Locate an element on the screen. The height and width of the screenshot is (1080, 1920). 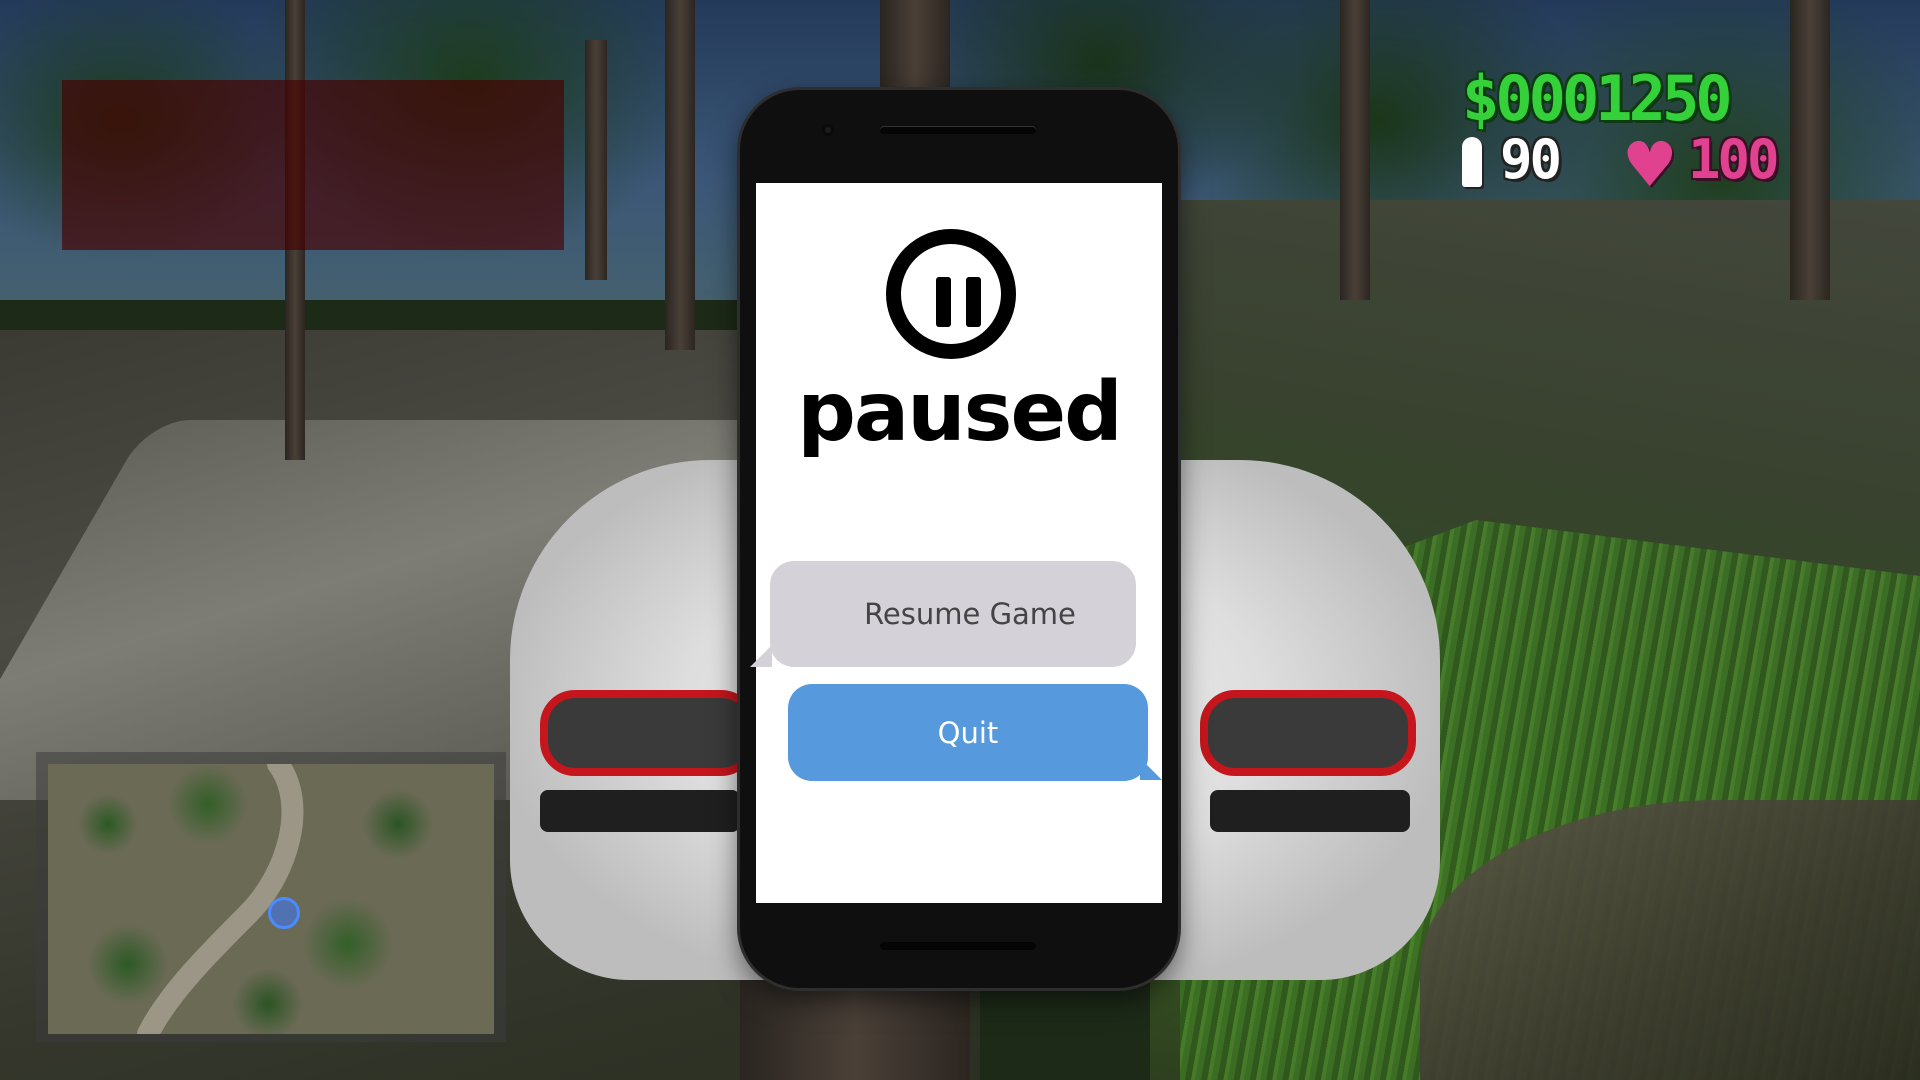
heart-icon: ♥ is located at coordinates (1650, 164).